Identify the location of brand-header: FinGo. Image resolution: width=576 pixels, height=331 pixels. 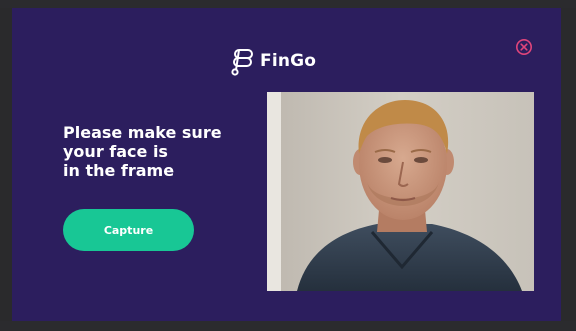
(273, 61).